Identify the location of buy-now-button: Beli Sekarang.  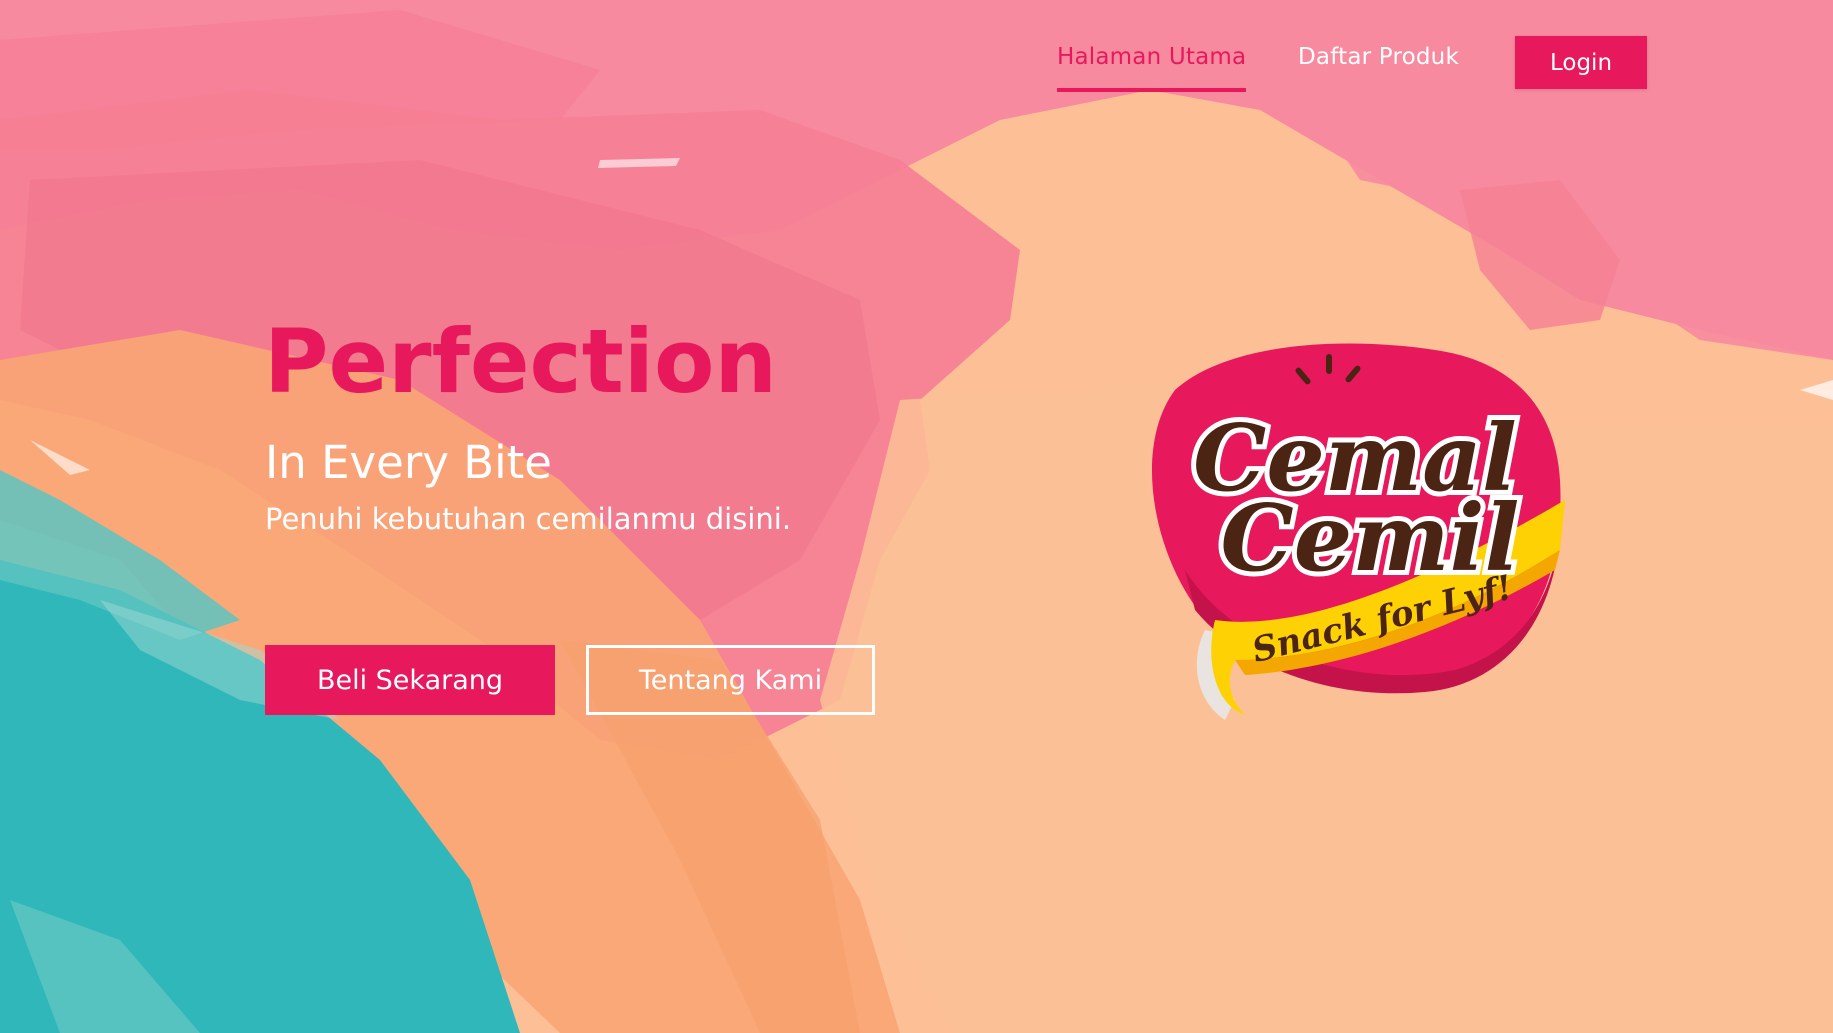
(410, 680).